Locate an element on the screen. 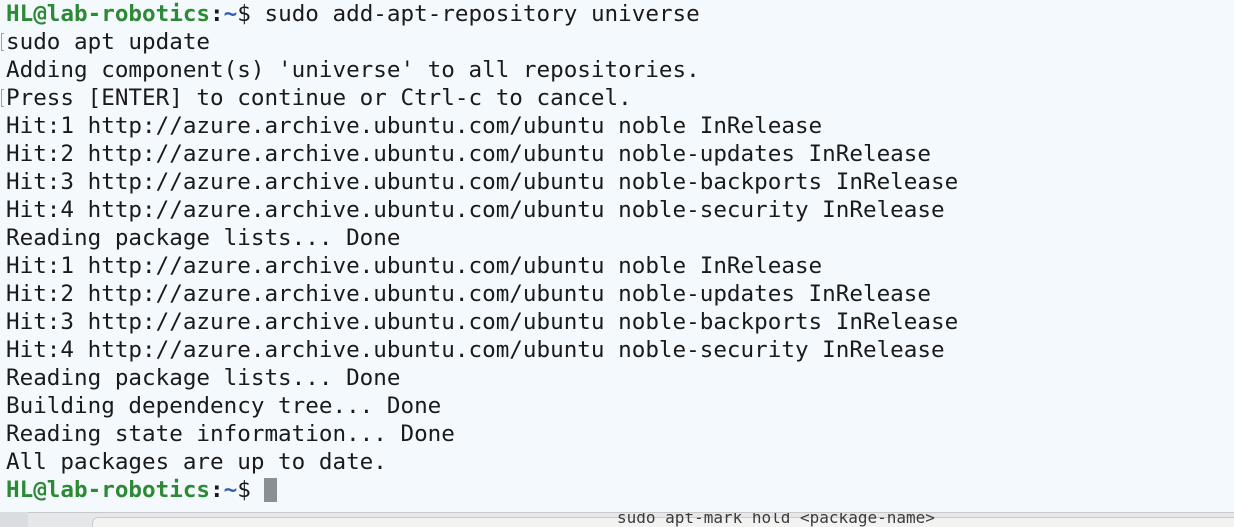 Image resolution: width=1234 pixels, height=527 pixels. output-line-text: sudo apt update is located at coordinates (108, 42).